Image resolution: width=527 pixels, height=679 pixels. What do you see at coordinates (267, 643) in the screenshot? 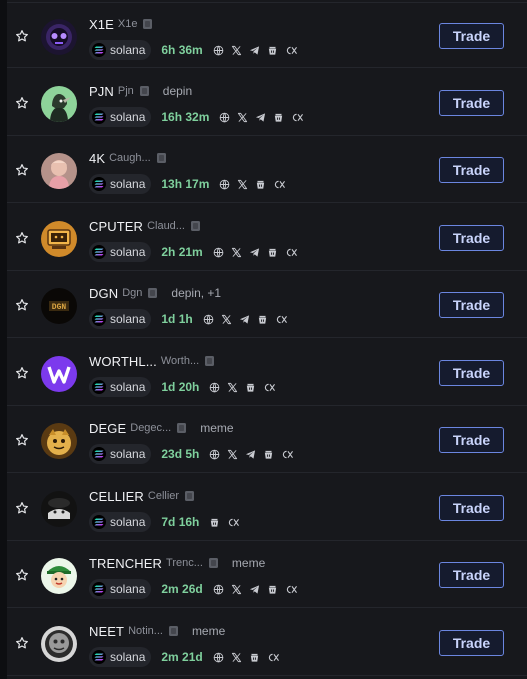
I see `token-row: NEET Notin... meme solana 2m 21d Trade` at bounding box center [267, 643].